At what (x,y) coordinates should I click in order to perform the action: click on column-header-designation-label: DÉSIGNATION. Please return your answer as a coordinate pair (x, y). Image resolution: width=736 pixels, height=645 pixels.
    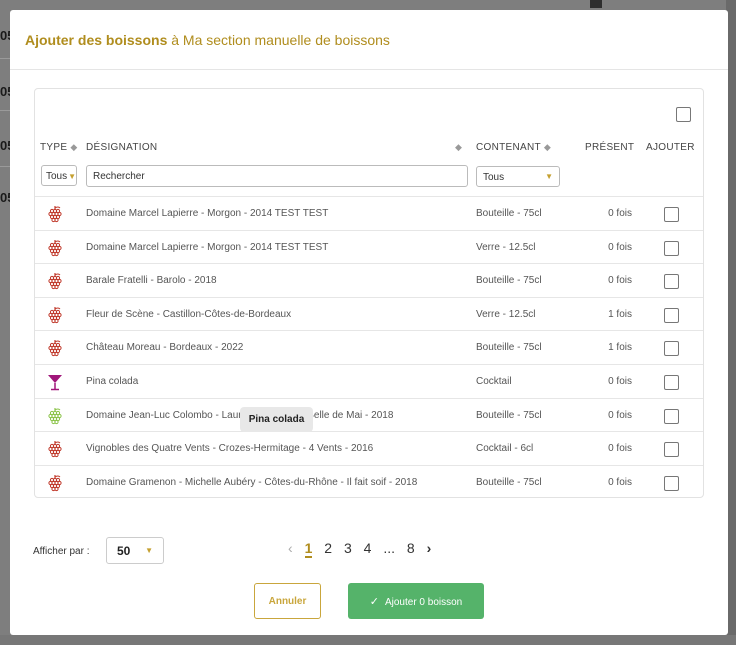
    Looking at the image, I should click on (122, 147).